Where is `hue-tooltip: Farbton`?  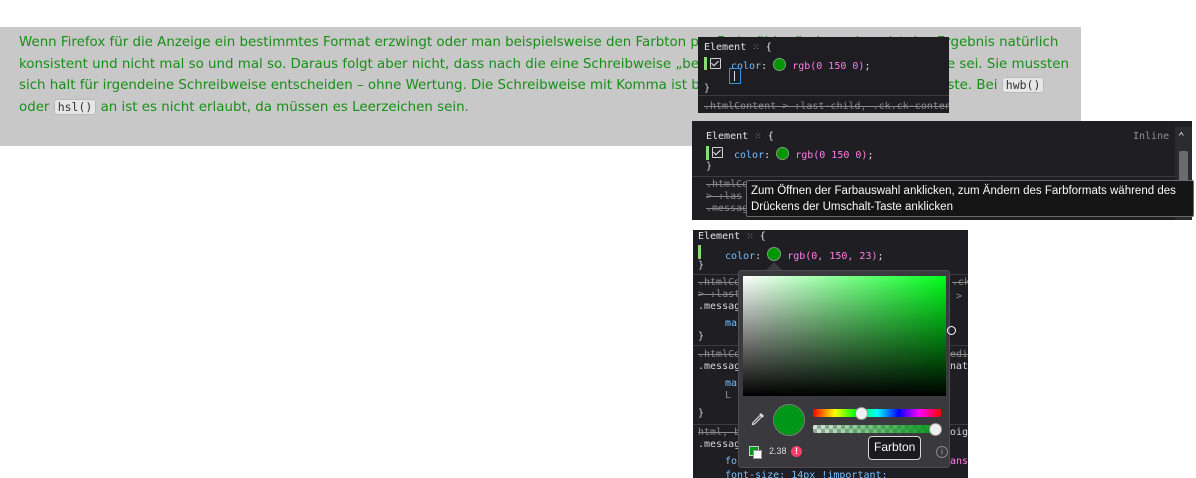
hue-tooltip: Farbton is located at coordinates (895, 448).